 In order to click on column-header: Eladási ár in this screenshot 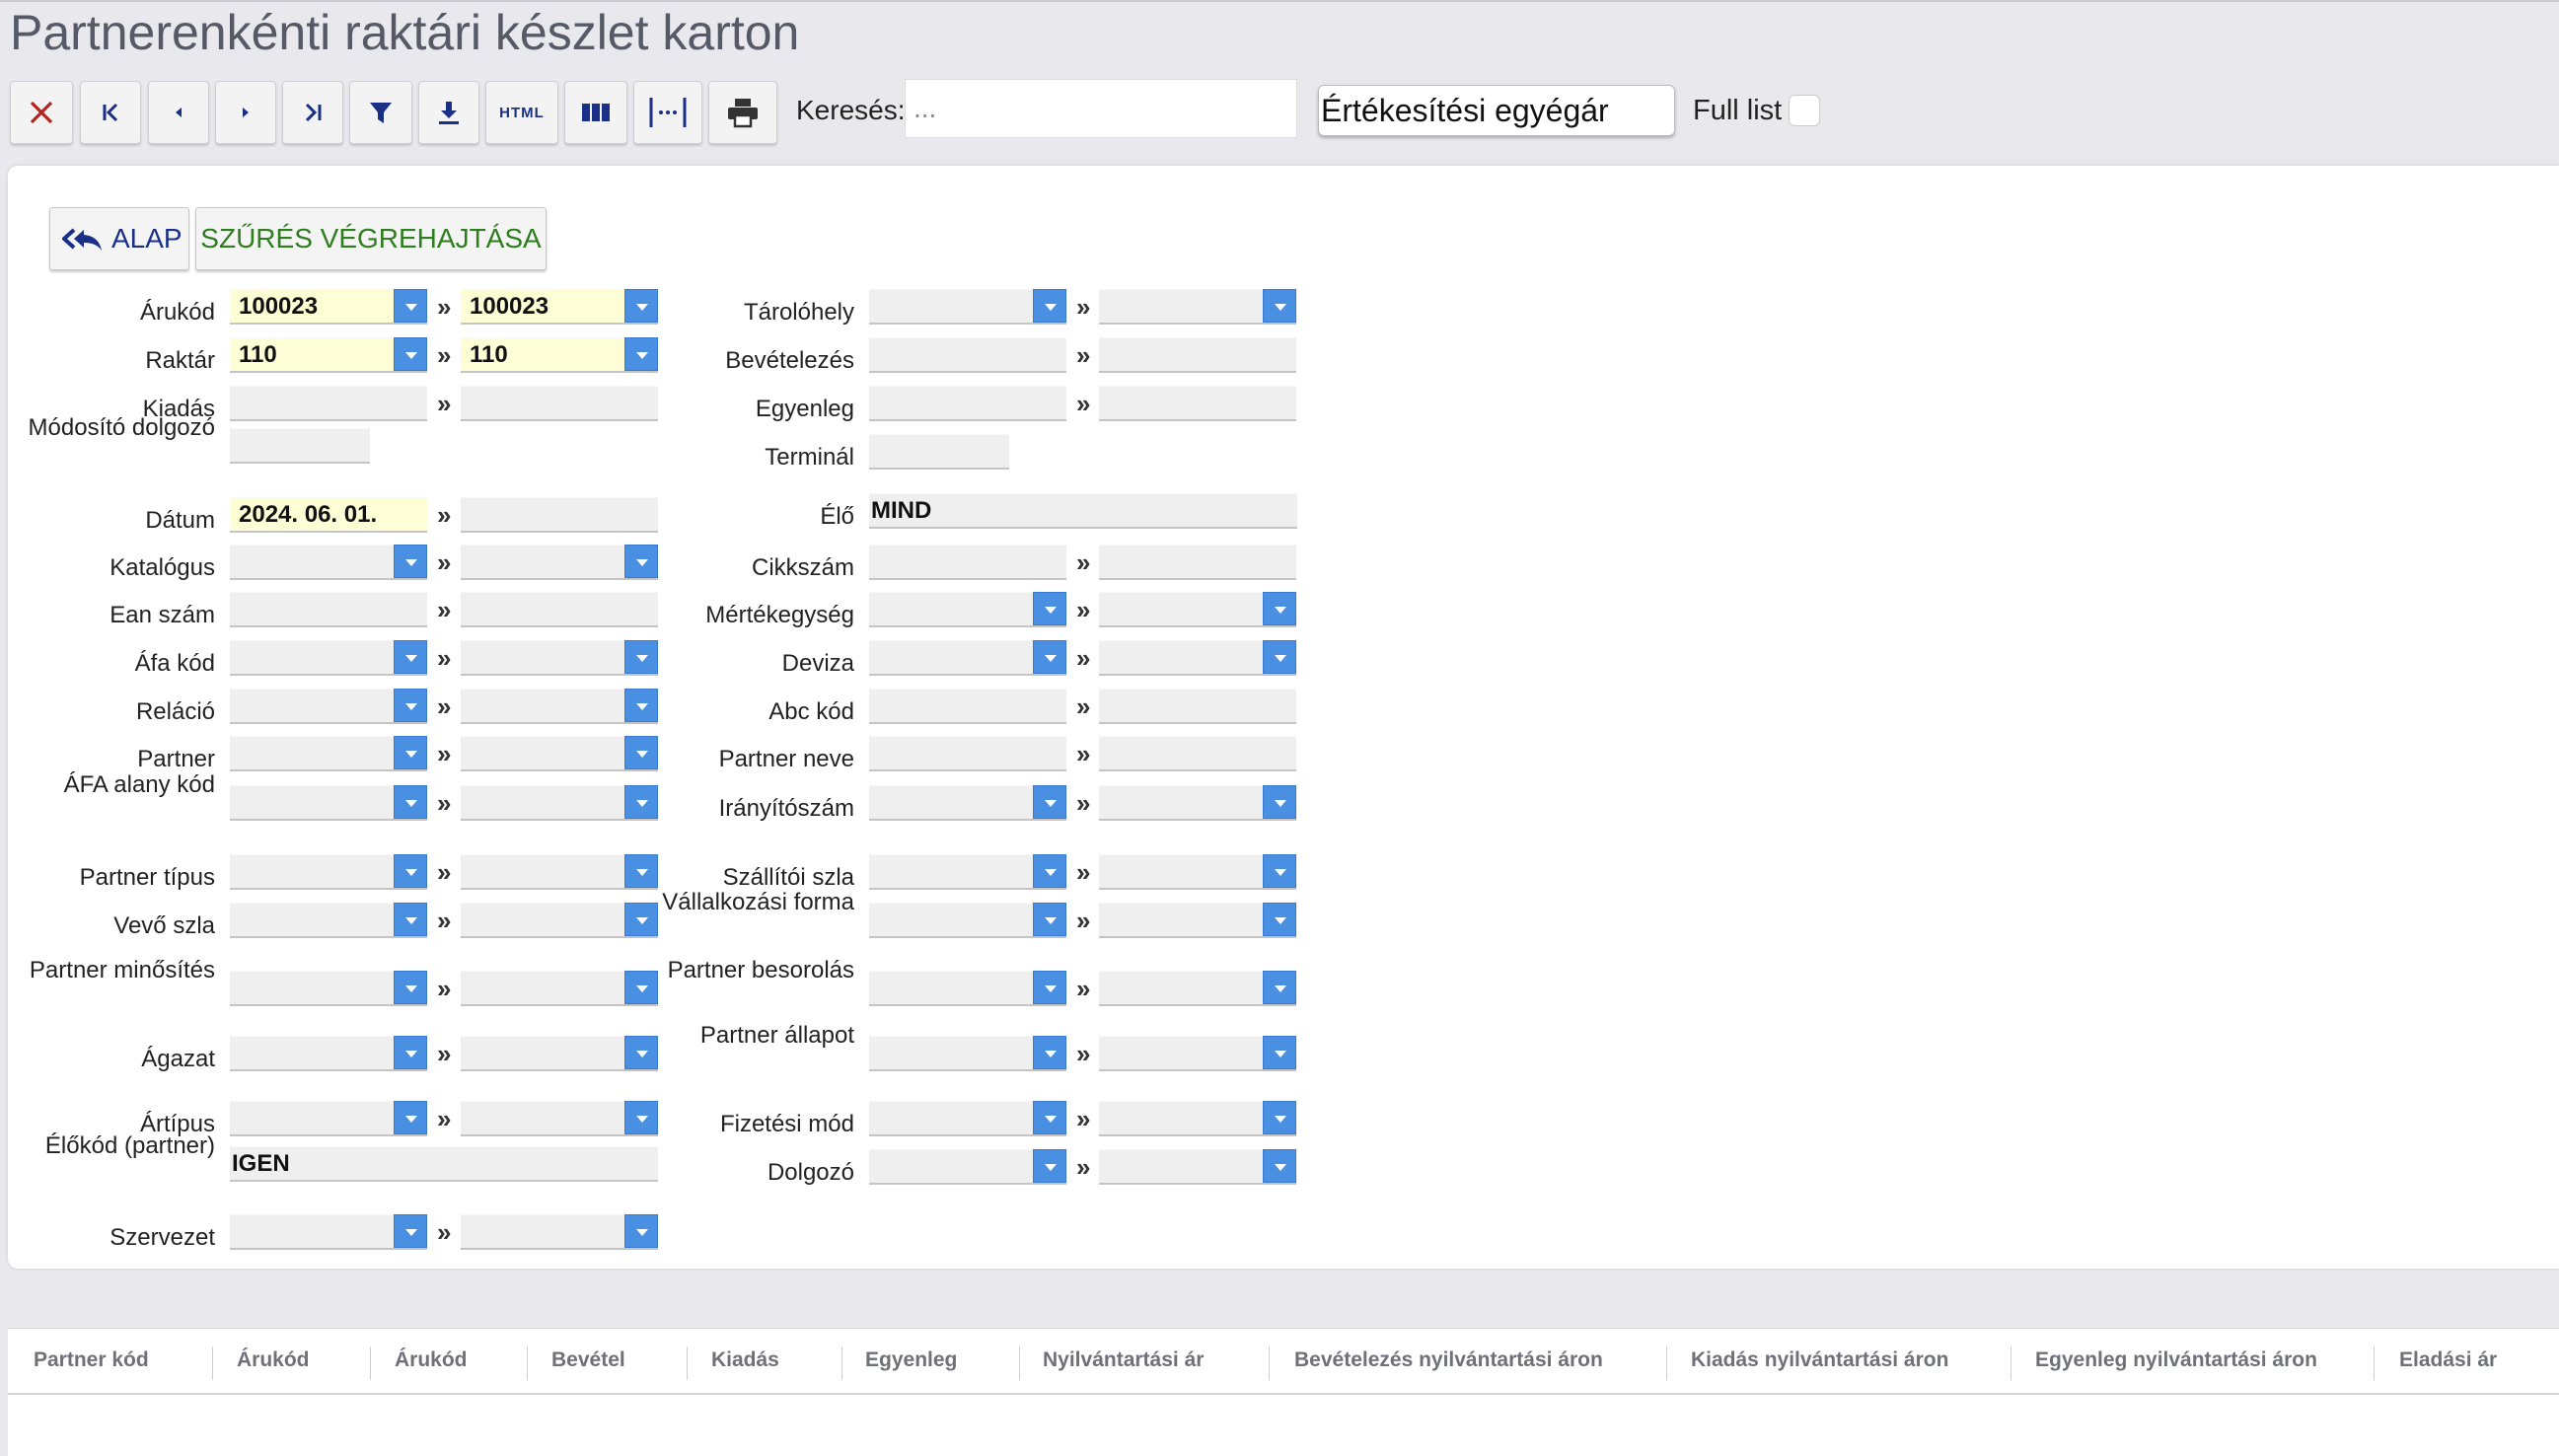, I will do `click(2448, 1360)`.